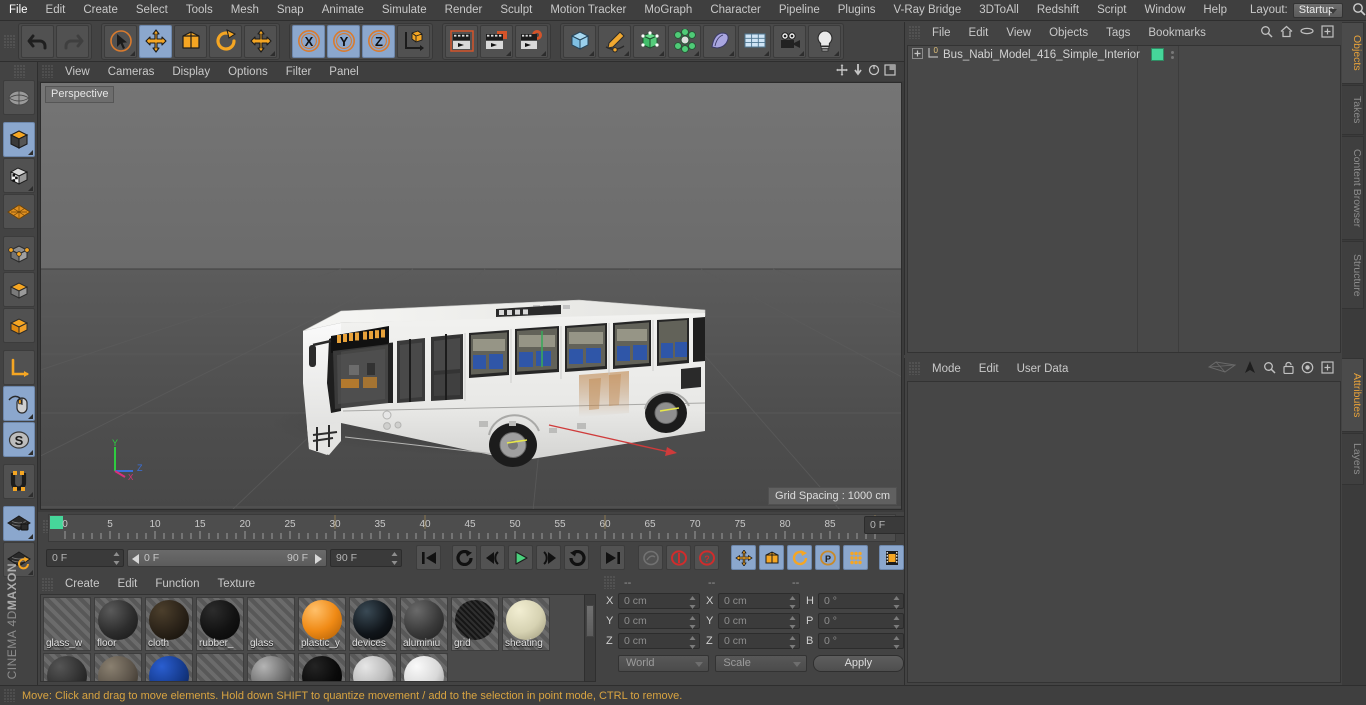 Image resolution: width=1366 pixels, height=705 pixels. I want to click on home-icon, so click(1286, 33).